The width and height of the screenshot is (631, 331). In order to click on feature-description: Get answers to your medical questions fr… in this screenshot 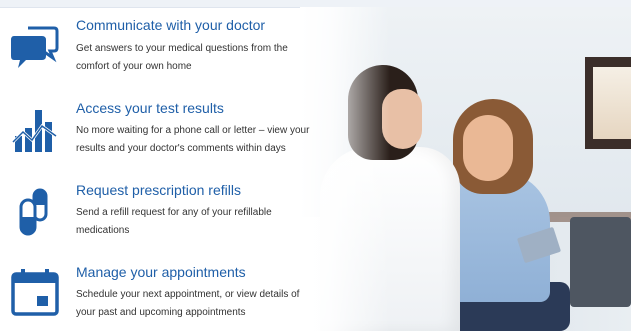, I will do `click(182, 57)`.